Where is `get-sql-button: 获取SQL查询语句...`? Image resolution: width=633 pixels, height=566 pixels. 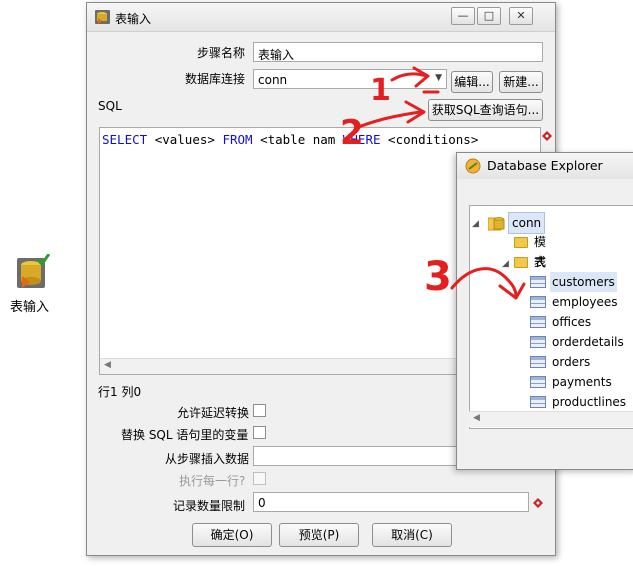 get-sql-button: 获取SQL查询语句... is located at coordinates (485, 110).